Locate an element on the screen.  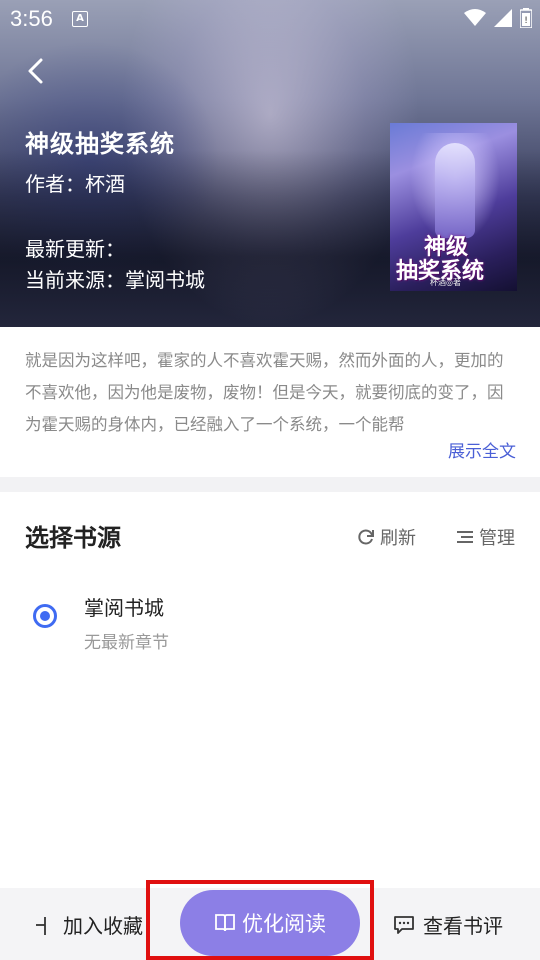
cover-title: 神级 抽奖系统 is located at coordinates (440, 259).